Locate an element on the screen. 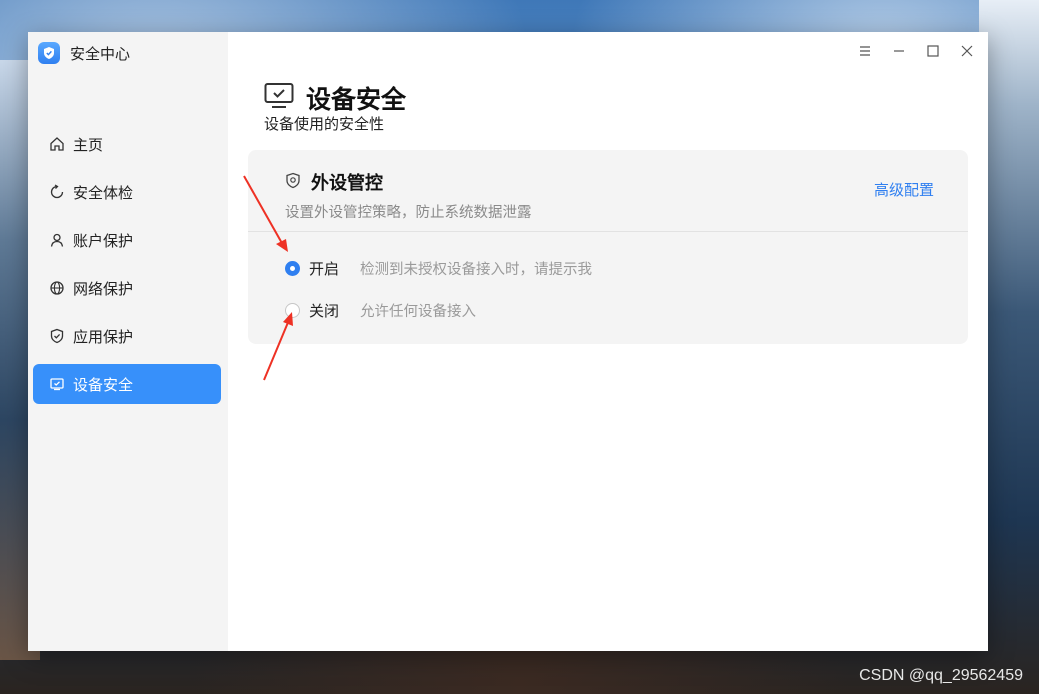 This screenshot has width=1039, height=694. wallpaper-right is located at coordinates (1009, 347).